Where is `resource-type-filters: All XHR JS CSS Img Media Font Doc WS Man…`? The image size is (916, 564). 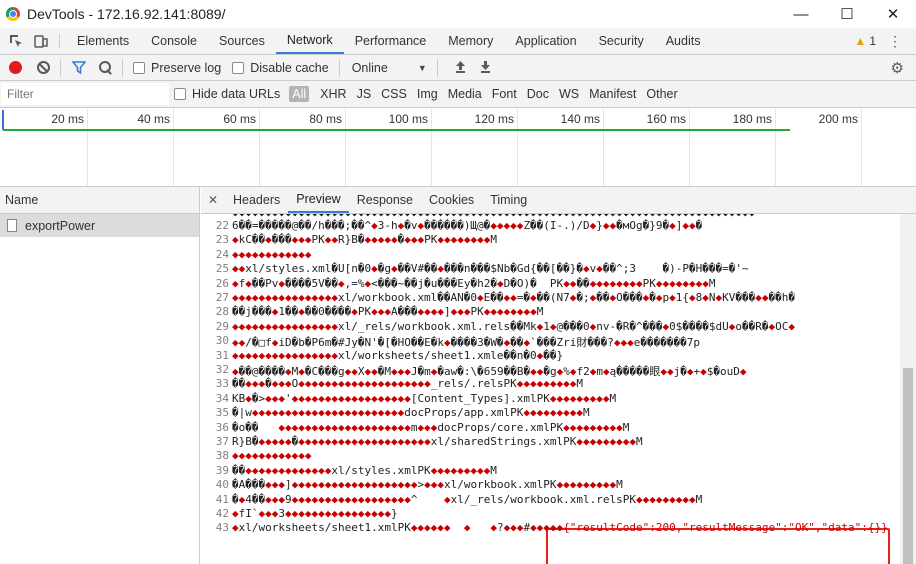
resource-type-filters: All XHR JS CSS Img Media Font Doc WS Man… is located at coordinates (484, 94).